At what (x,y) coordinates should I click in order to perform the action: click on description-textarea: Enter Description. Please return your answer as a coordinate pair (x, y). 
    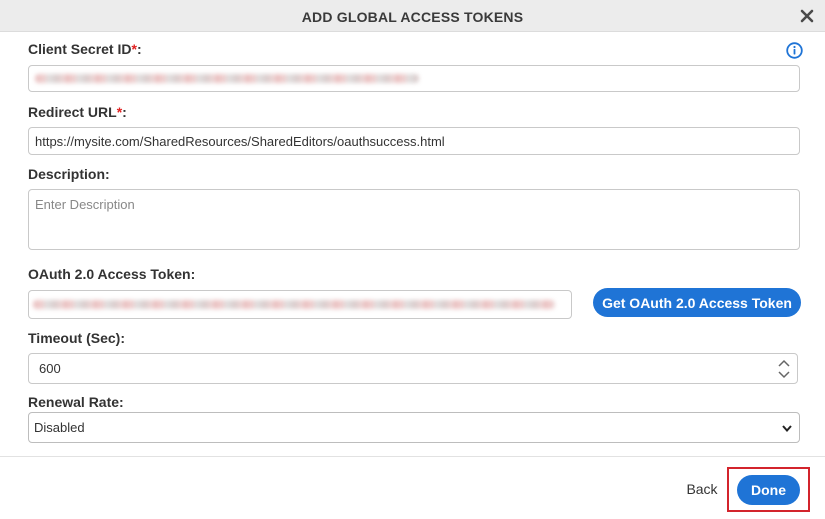
    Looking at the image, I should click on (414, 219).